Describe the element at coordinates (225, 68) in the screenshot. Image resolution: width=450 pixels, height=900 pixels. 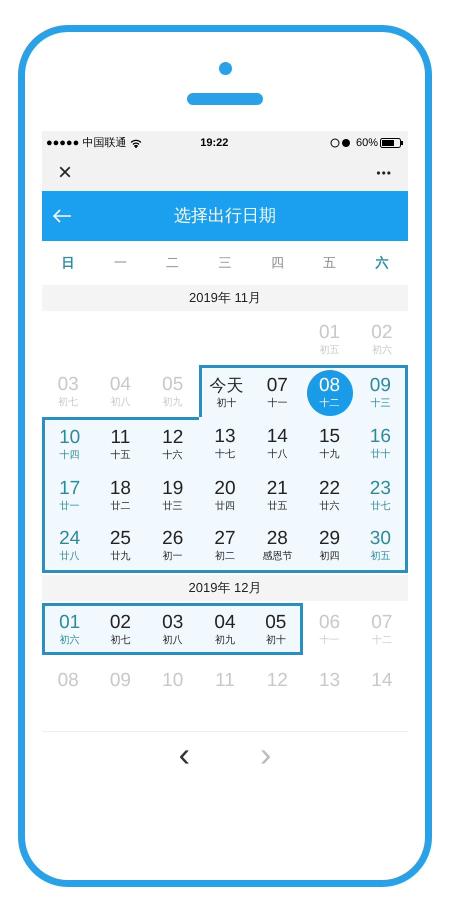
I see `camera-icon` at that location.